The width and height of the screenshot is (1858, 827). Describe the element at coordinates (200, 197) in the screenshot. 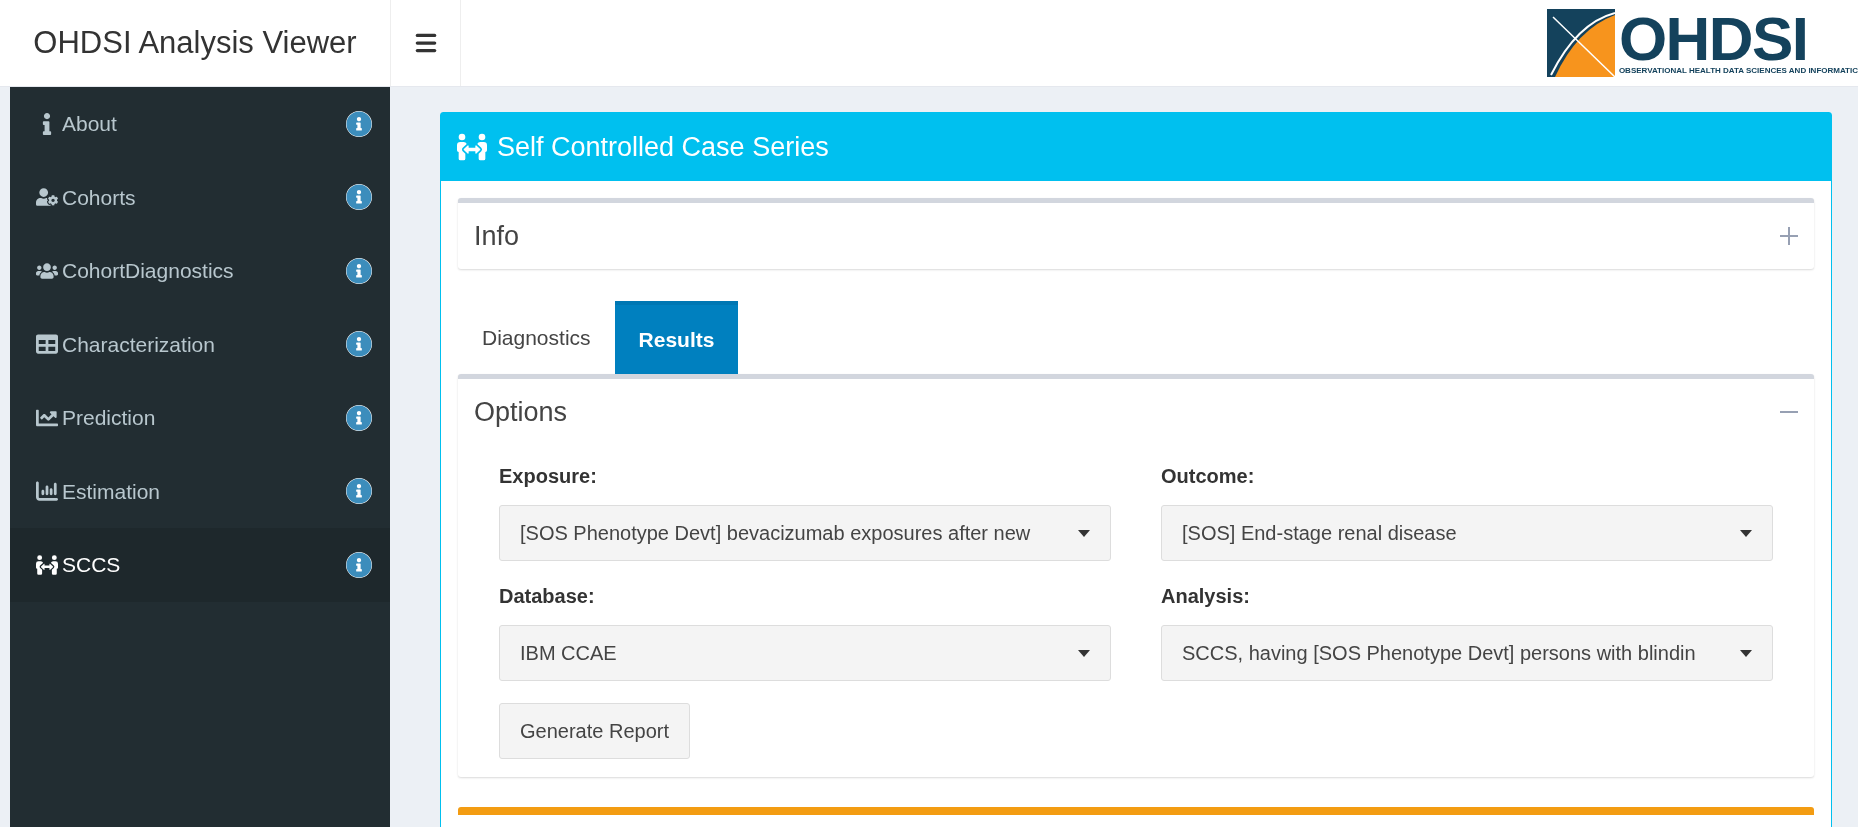

I see `sidebar-item: Cohorts` at that location.